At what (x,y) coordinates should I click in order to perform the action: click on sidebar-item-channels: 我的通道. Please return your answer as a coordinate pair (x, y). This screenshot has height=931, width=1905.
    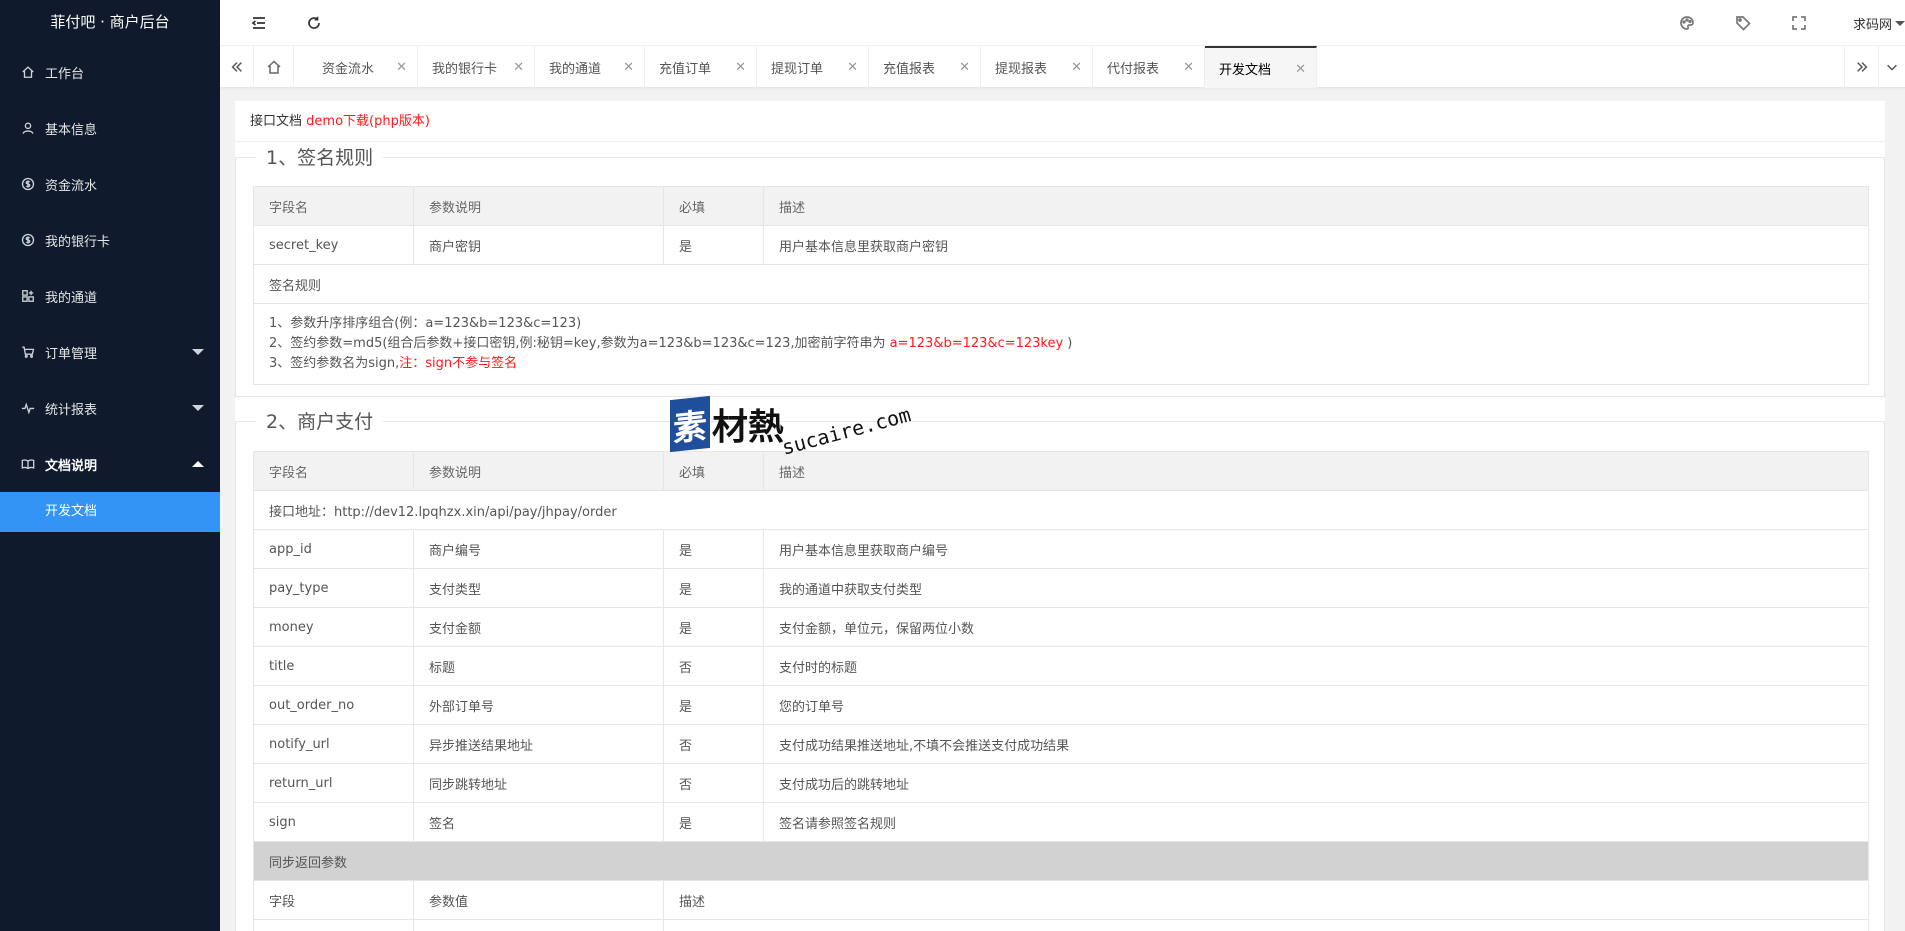
    Looking at the image, I should click on (110, 296).